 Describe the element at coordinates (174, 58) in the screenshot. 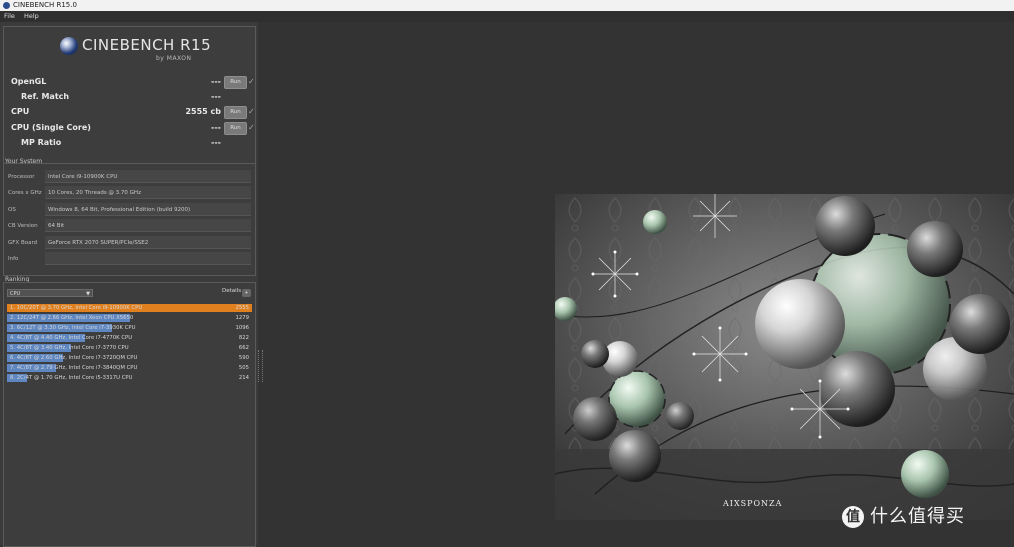

I see `logo-by: by MAXON` at that location.